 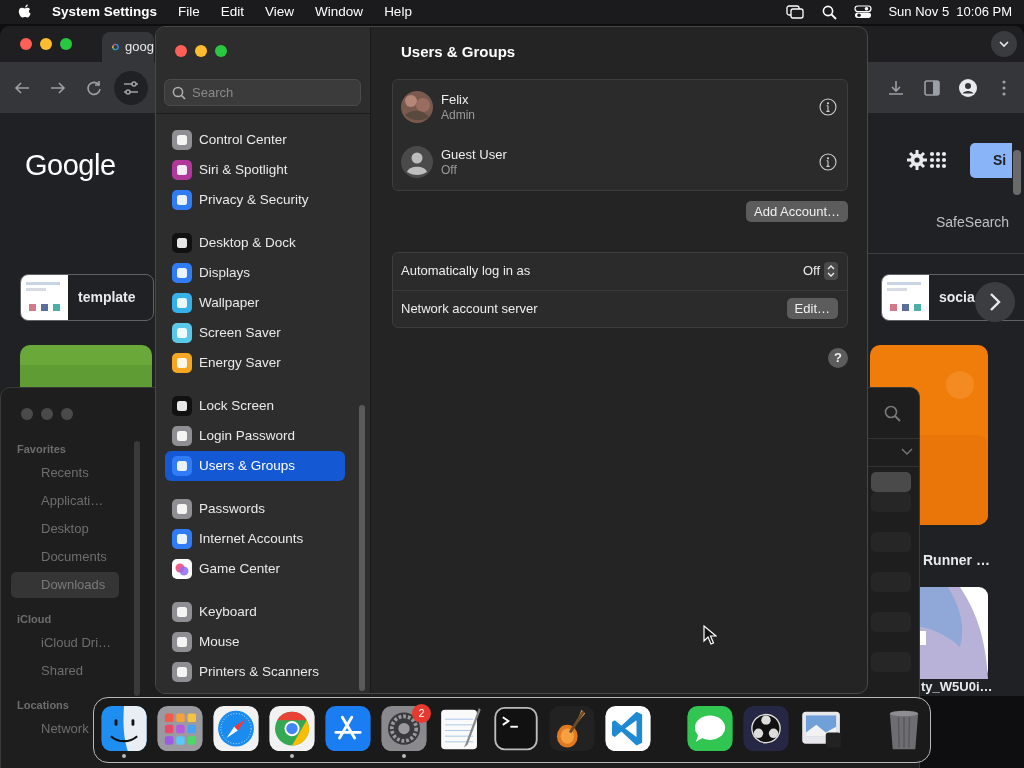 I want to click on compass-icon, so click(x=236, y=729).